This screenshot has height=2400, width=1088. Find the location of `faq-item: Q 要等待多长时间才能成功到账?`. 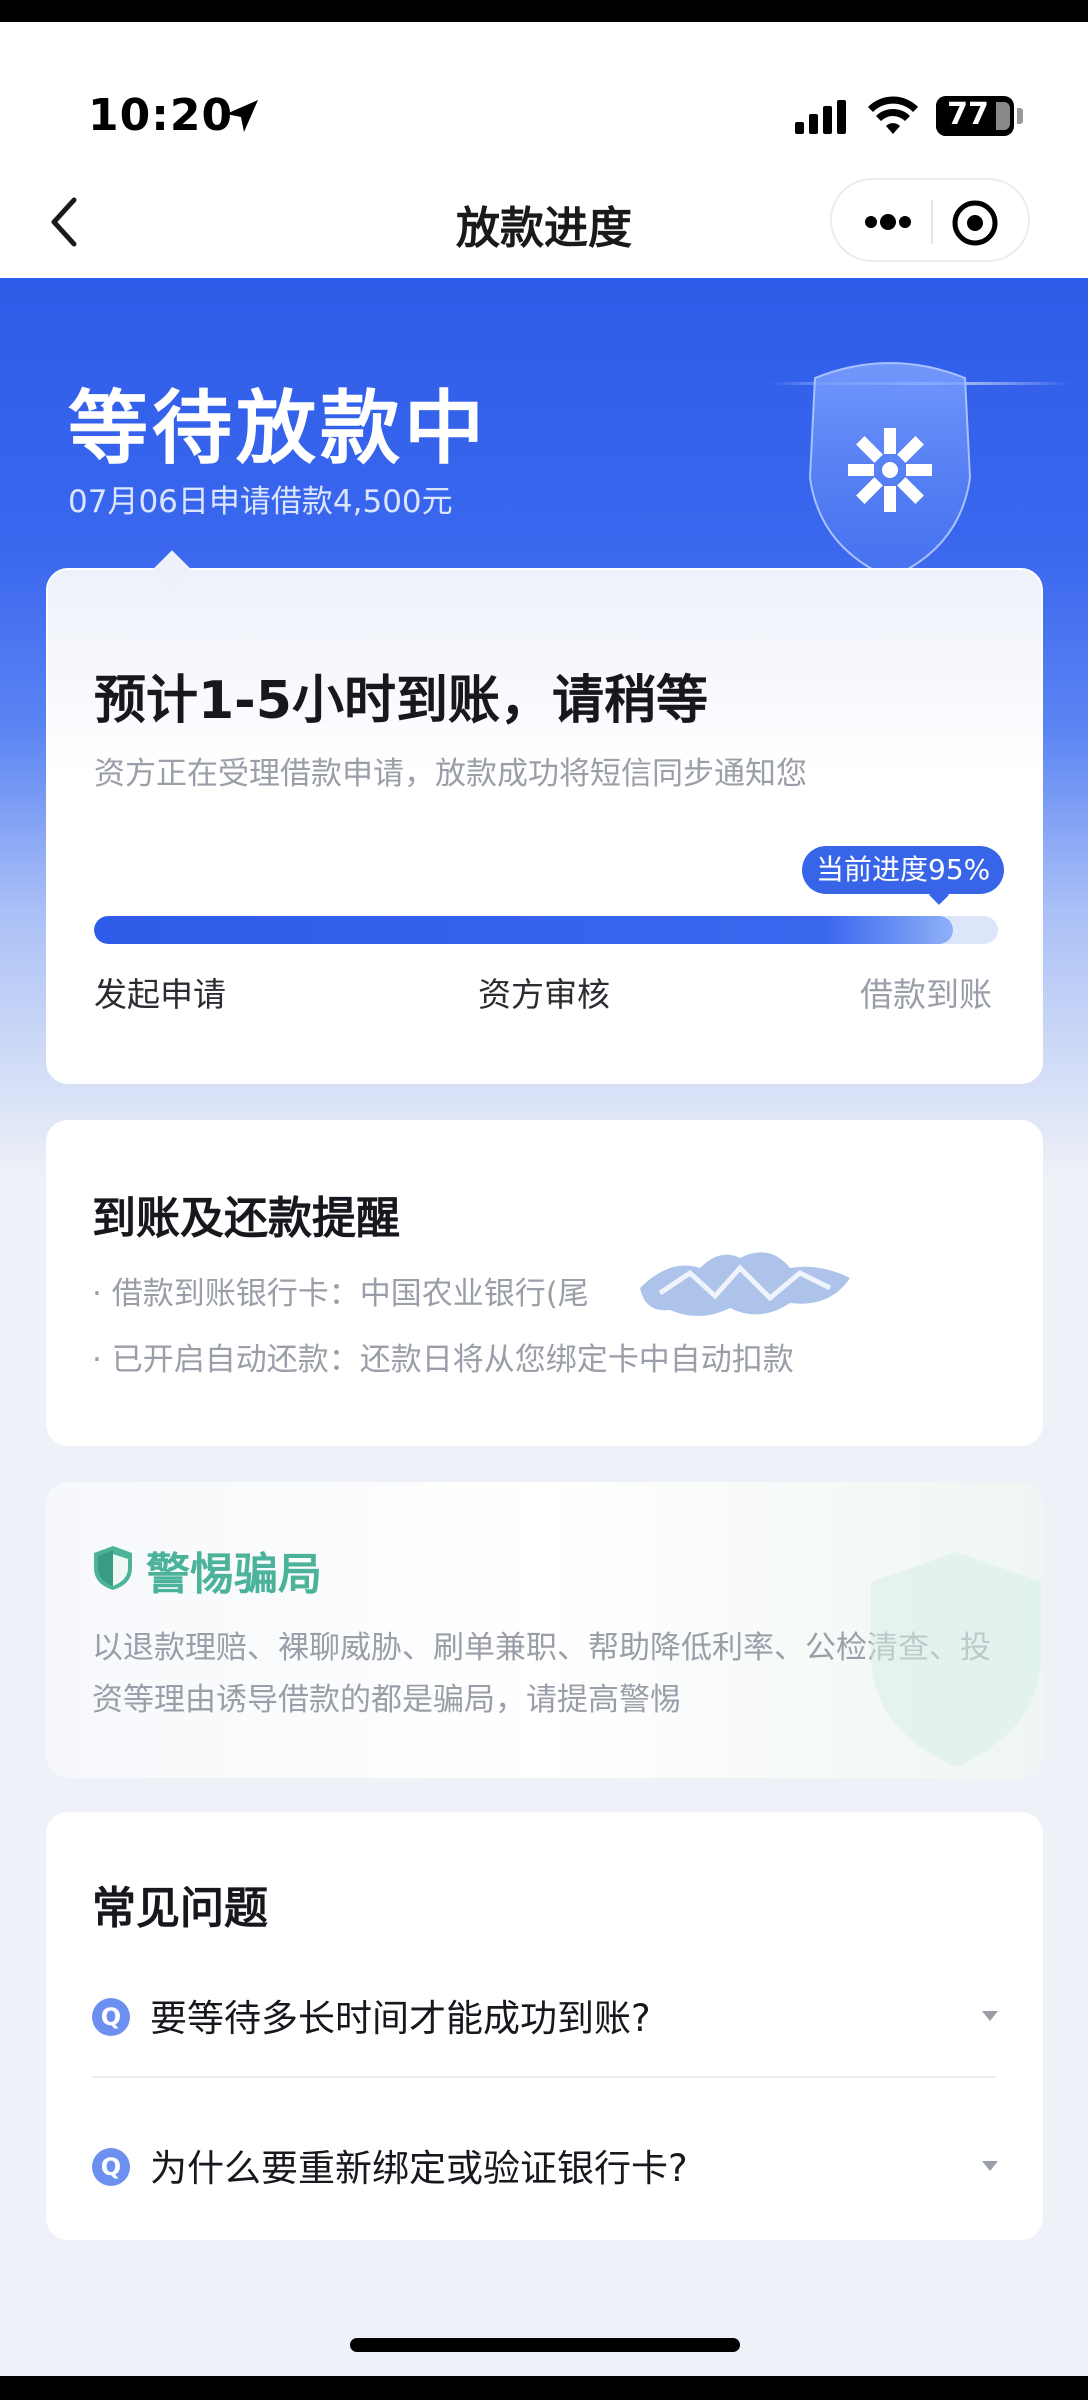

faq-item: Q 要等待多长时间才能成功到账? is located at coordinates (545, 2013).